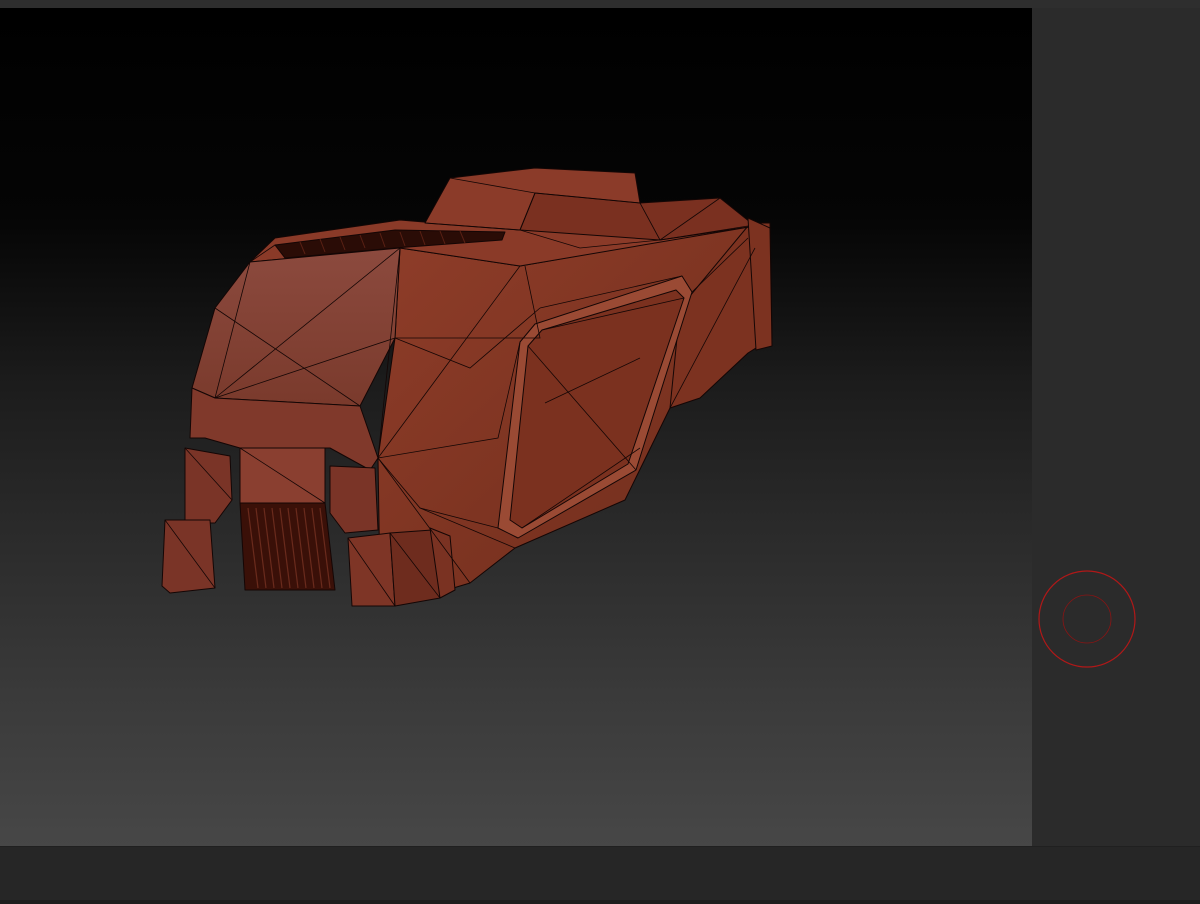 The image size is (1200, 904). Describe the element at coordinates (296, 327) in the screenshot. I see `hull-front` at that location.